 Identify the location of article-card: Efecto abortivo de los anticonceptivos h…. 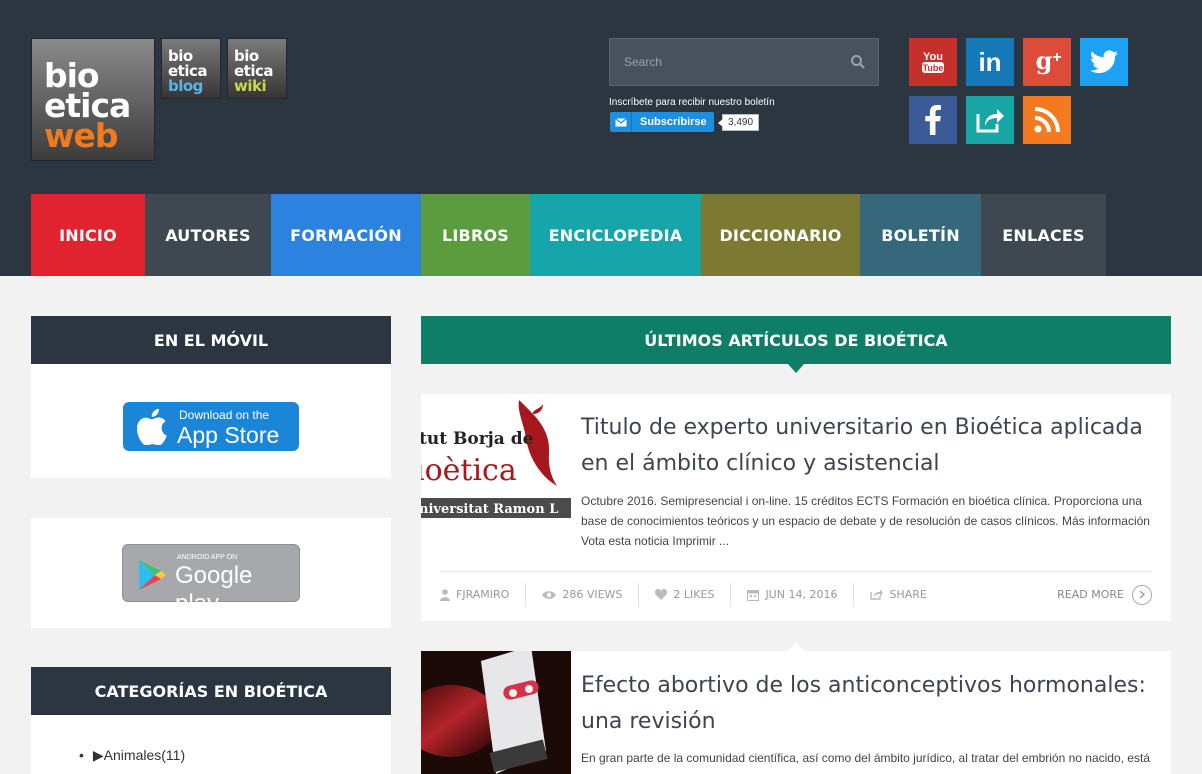
(796, 708).